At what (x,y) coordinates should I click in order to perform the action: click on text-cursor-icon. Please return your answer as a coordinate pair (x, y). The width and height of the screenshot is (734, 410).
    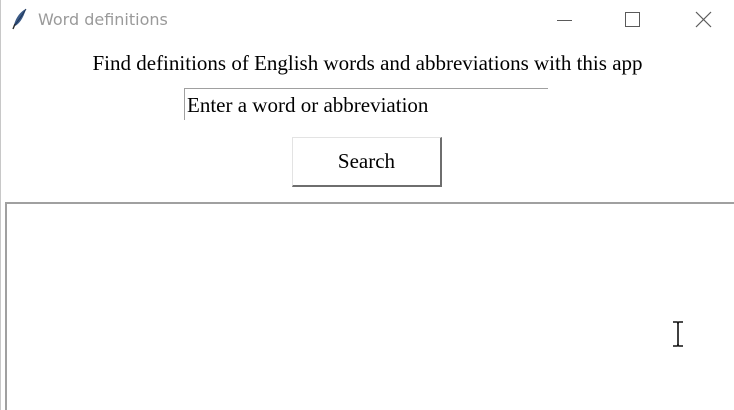
    Looking at the image, I should click on (678, 334).